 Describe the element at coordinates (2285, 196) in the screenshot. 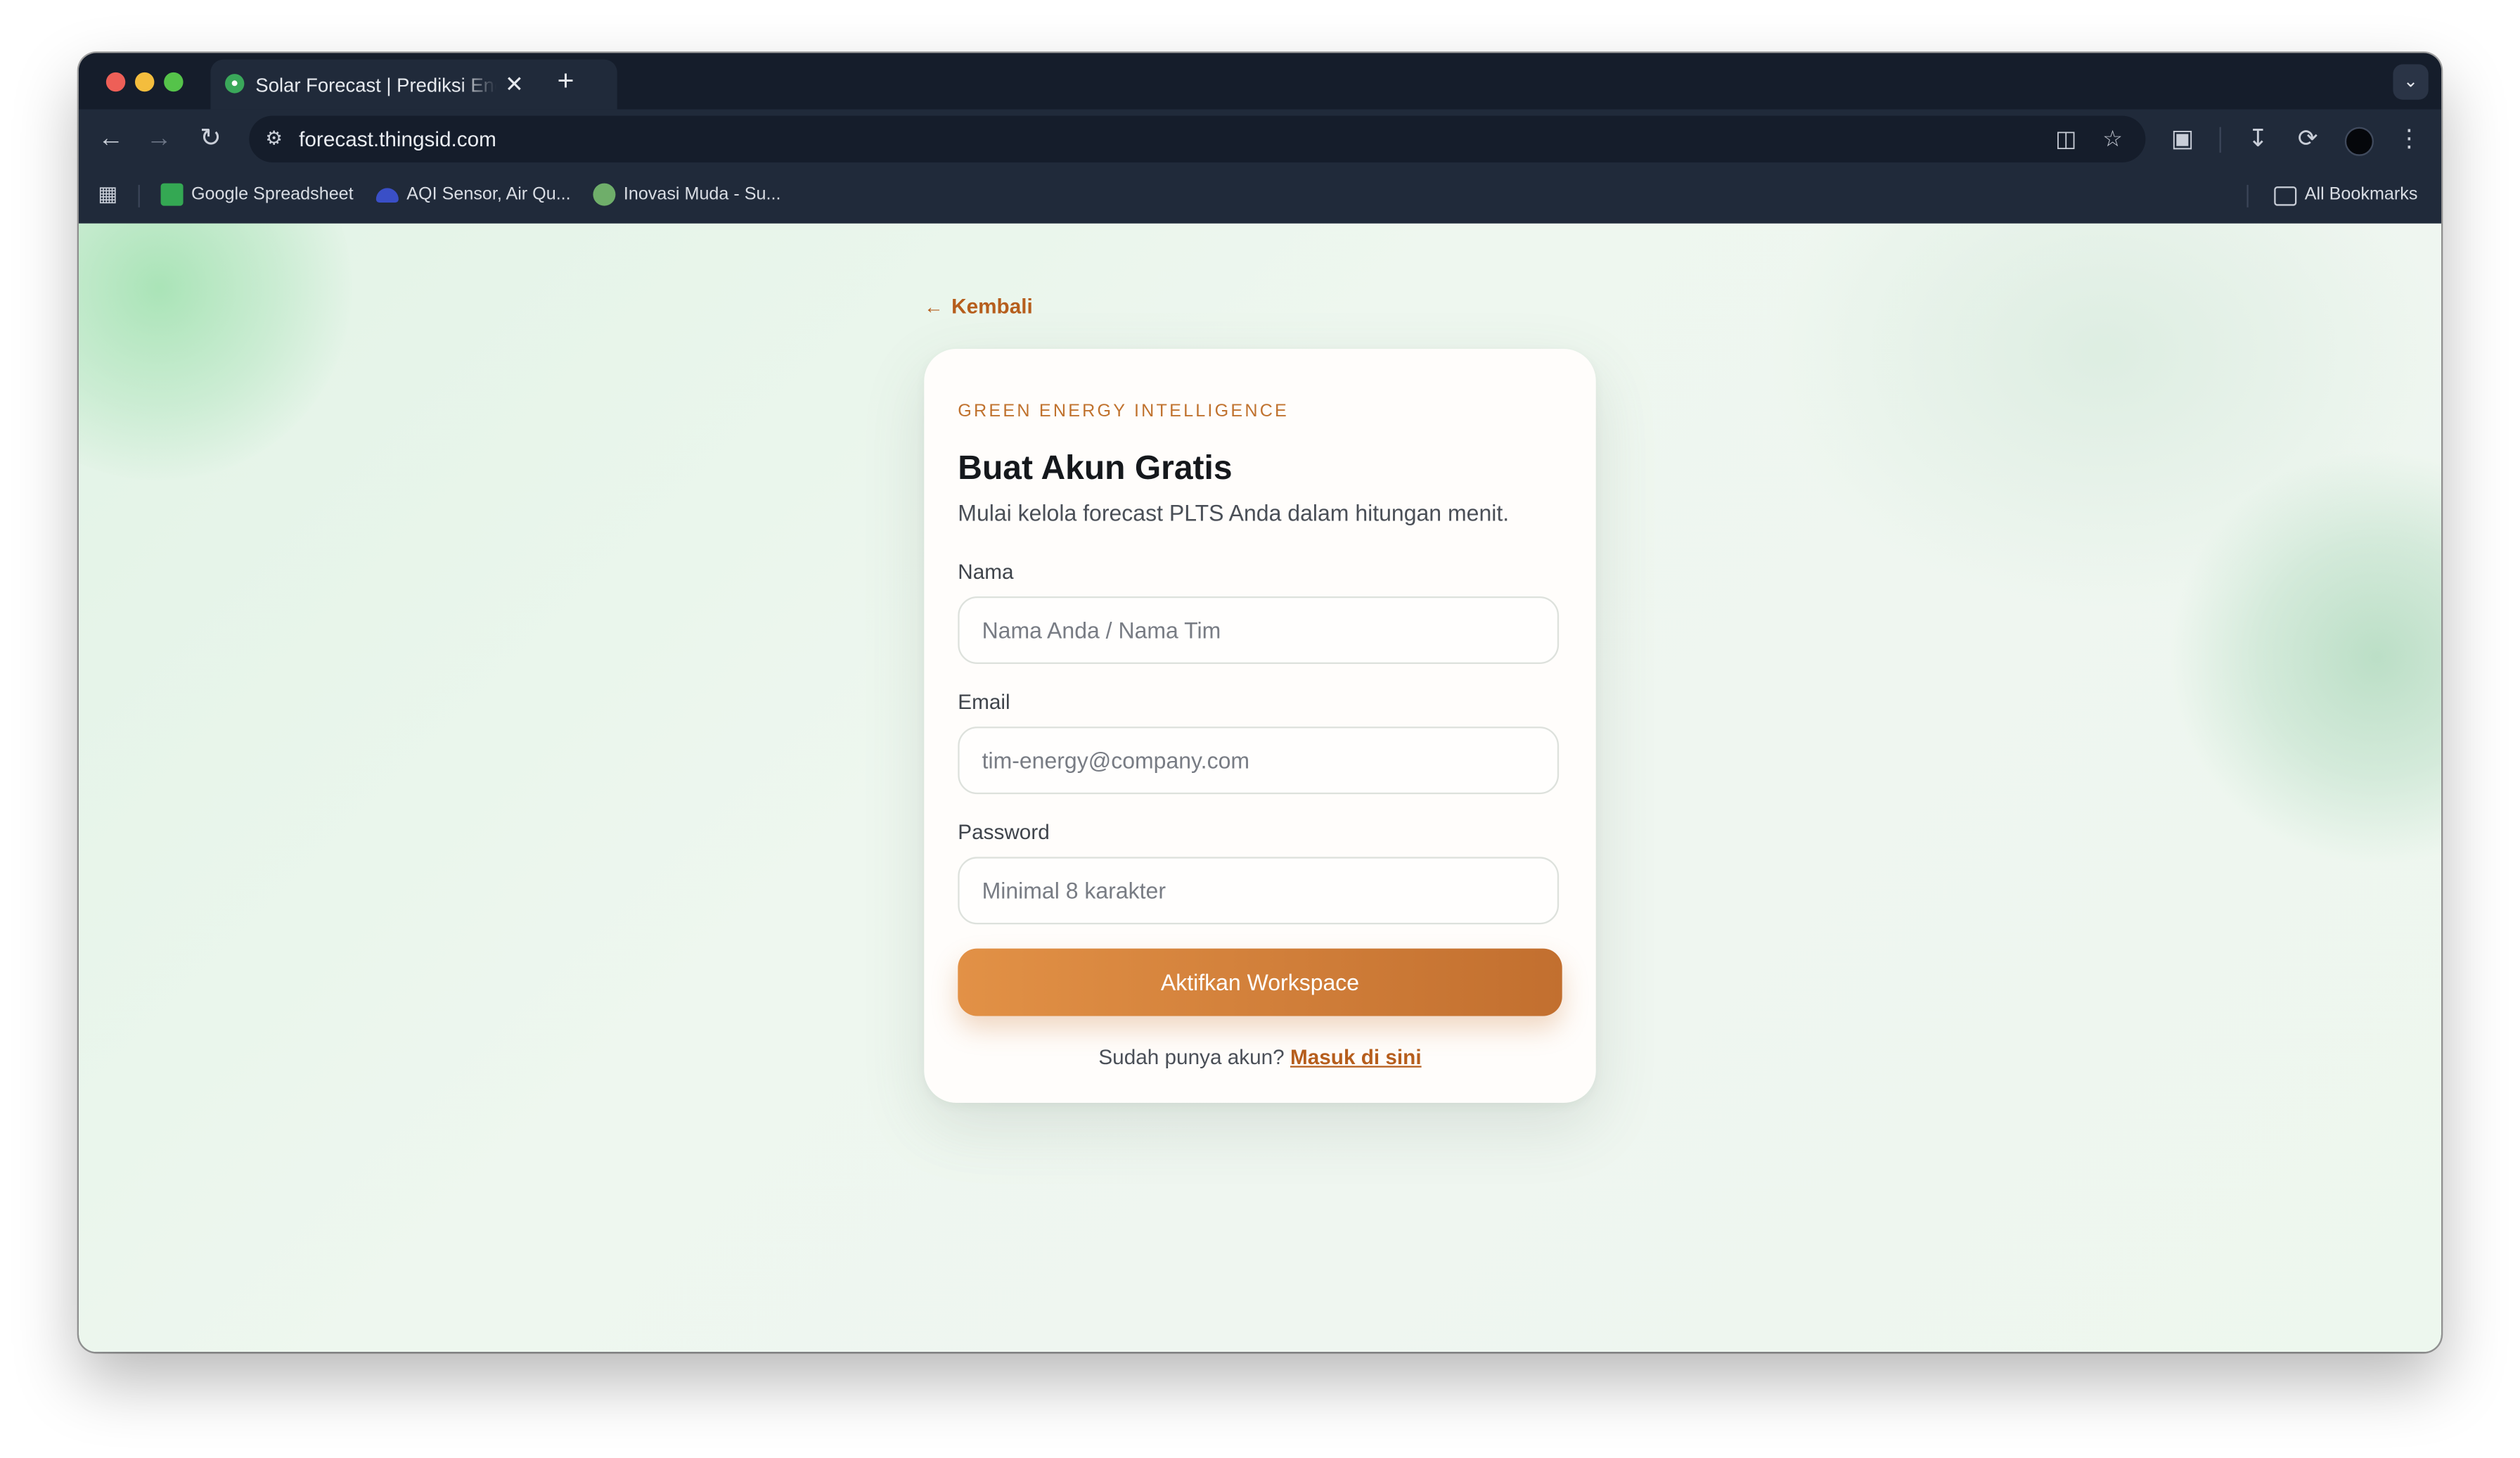

I see `folder-icon` at that location.